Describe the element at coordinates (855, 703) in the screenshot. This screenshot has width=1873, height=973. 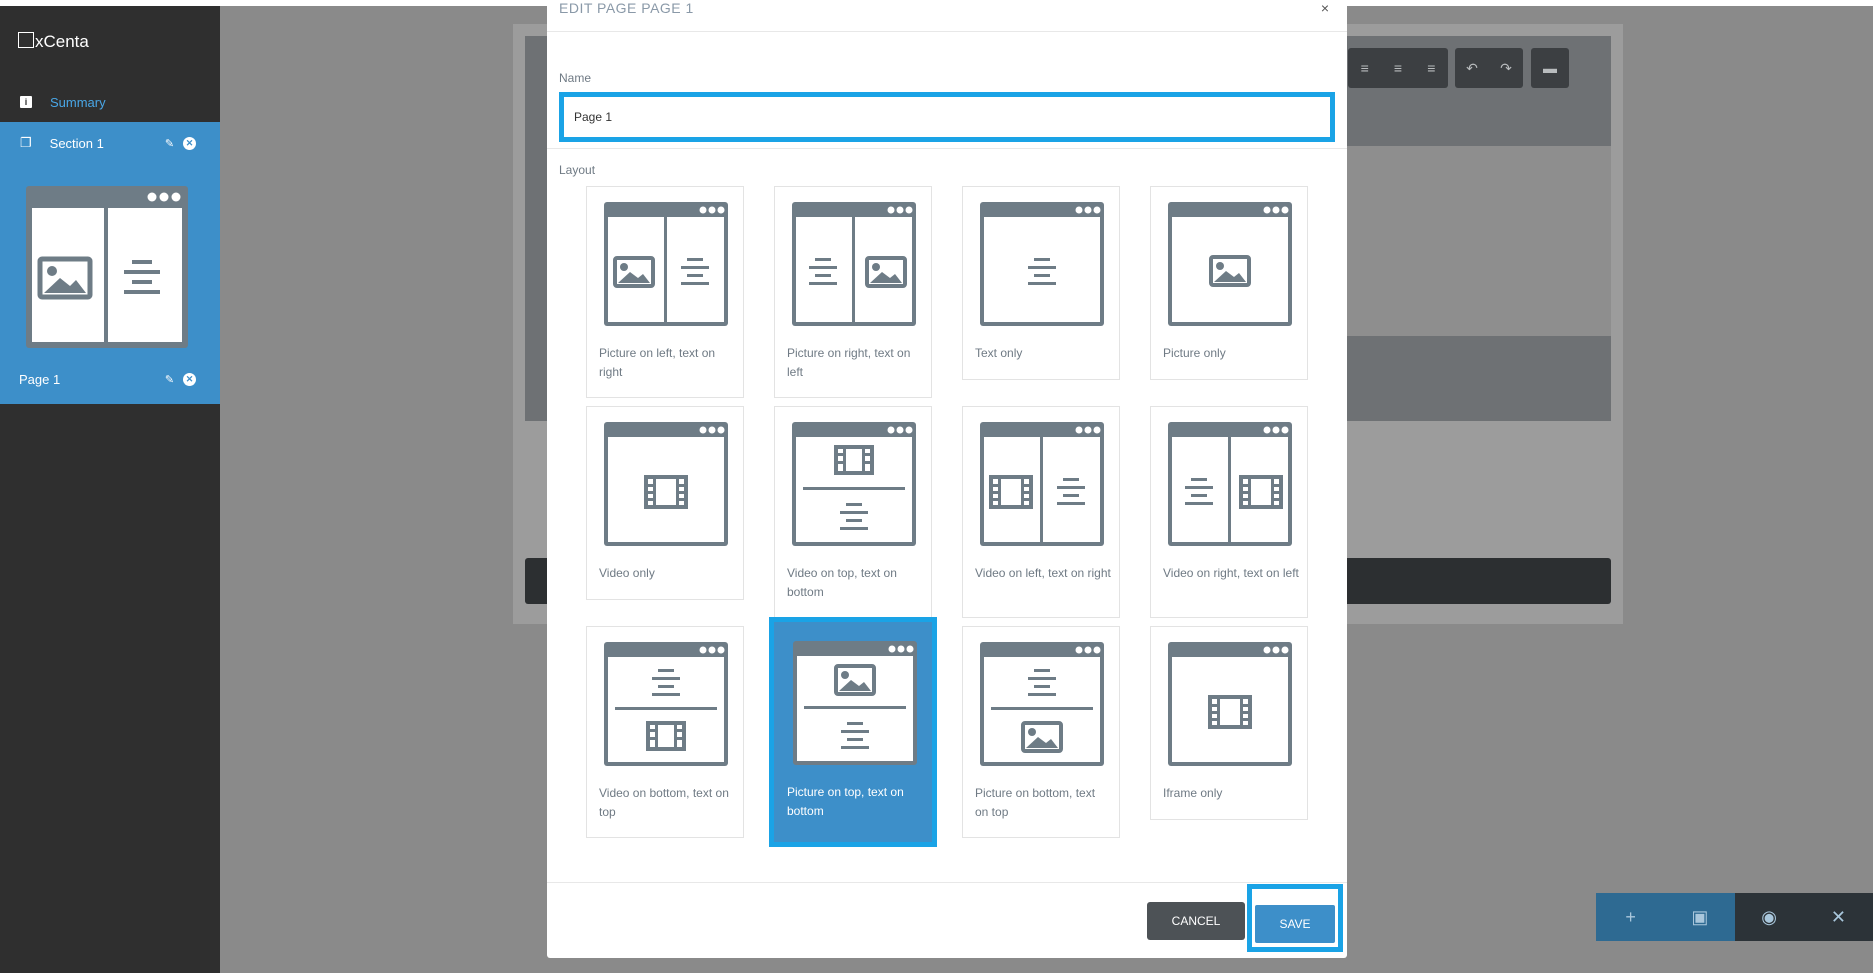
I see `picture-top-text-bottom-icon` at that location.